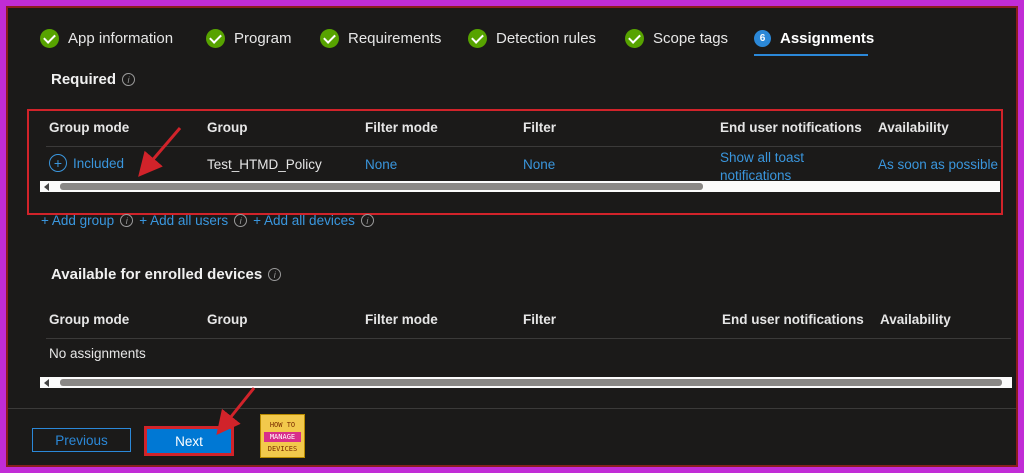 The width and height of the screenshot is (1024, 473). I want to click on arrow-to-next, so click(236, 411).